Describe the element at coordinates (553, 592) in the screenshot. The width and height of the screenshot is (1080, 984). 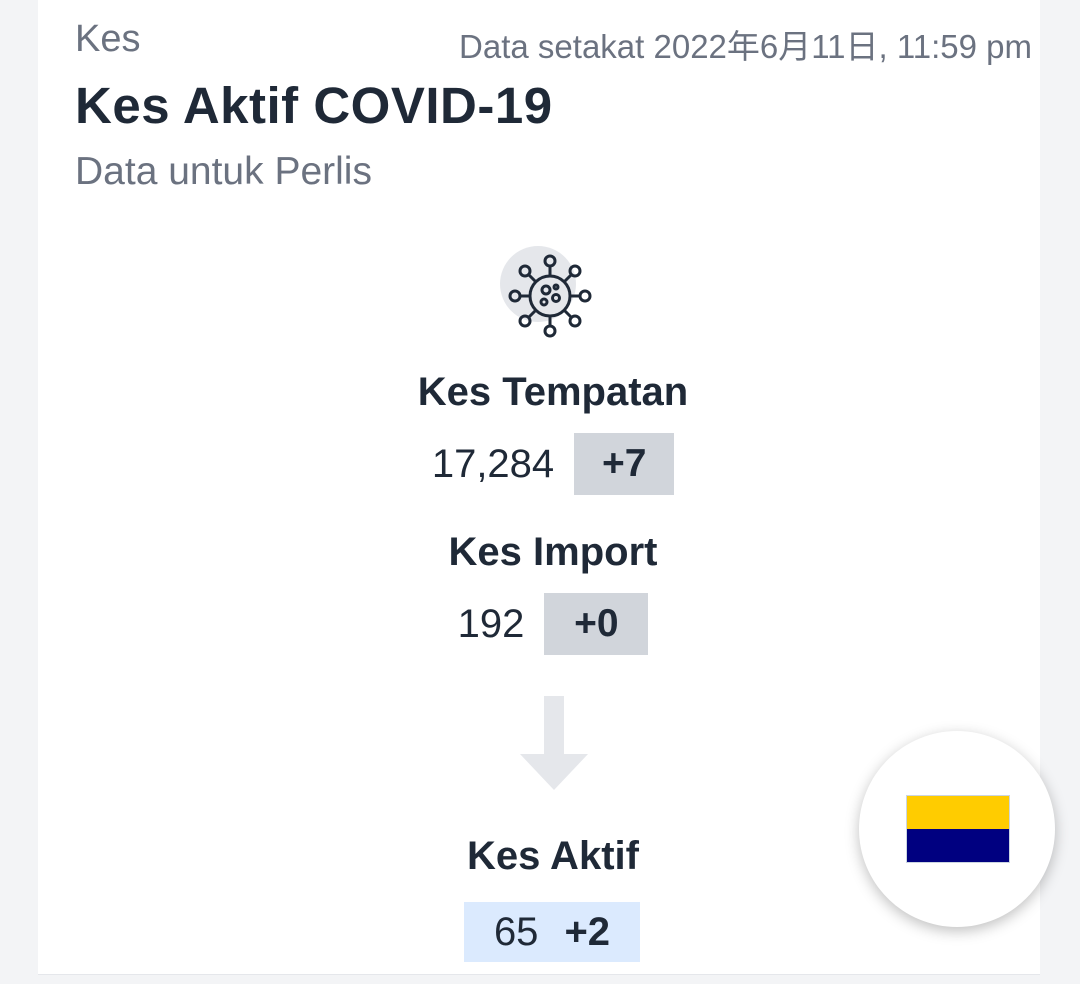
I see `import-cases-section: Kes Import 192 +0` at that location.